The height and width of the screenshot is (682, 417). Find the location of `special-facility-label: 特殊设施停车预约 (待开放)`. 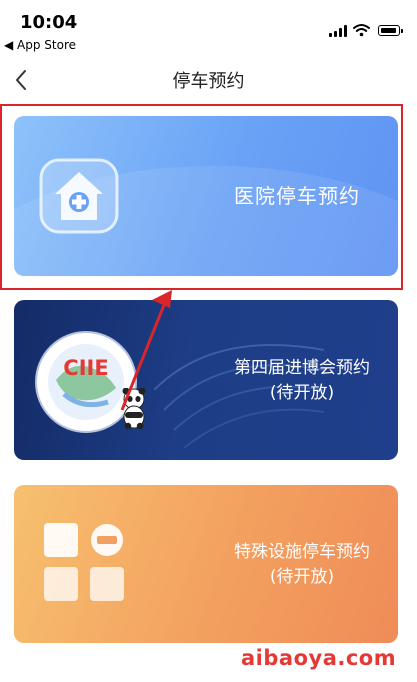

special-facility-label: 特殊设施停车预约 (待开放) is located at coordinates (302, 564).